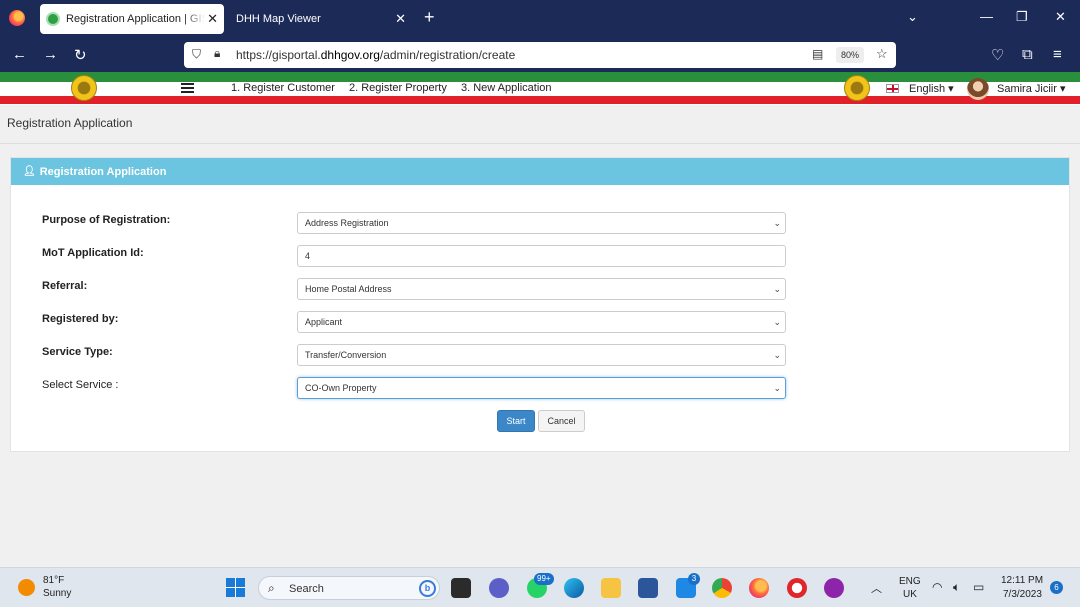 This screenshot has width=1080, height=607. Describe the element at coordinates (70, 123) in the screenshot. I see `page-title: Registration Application` at that location.